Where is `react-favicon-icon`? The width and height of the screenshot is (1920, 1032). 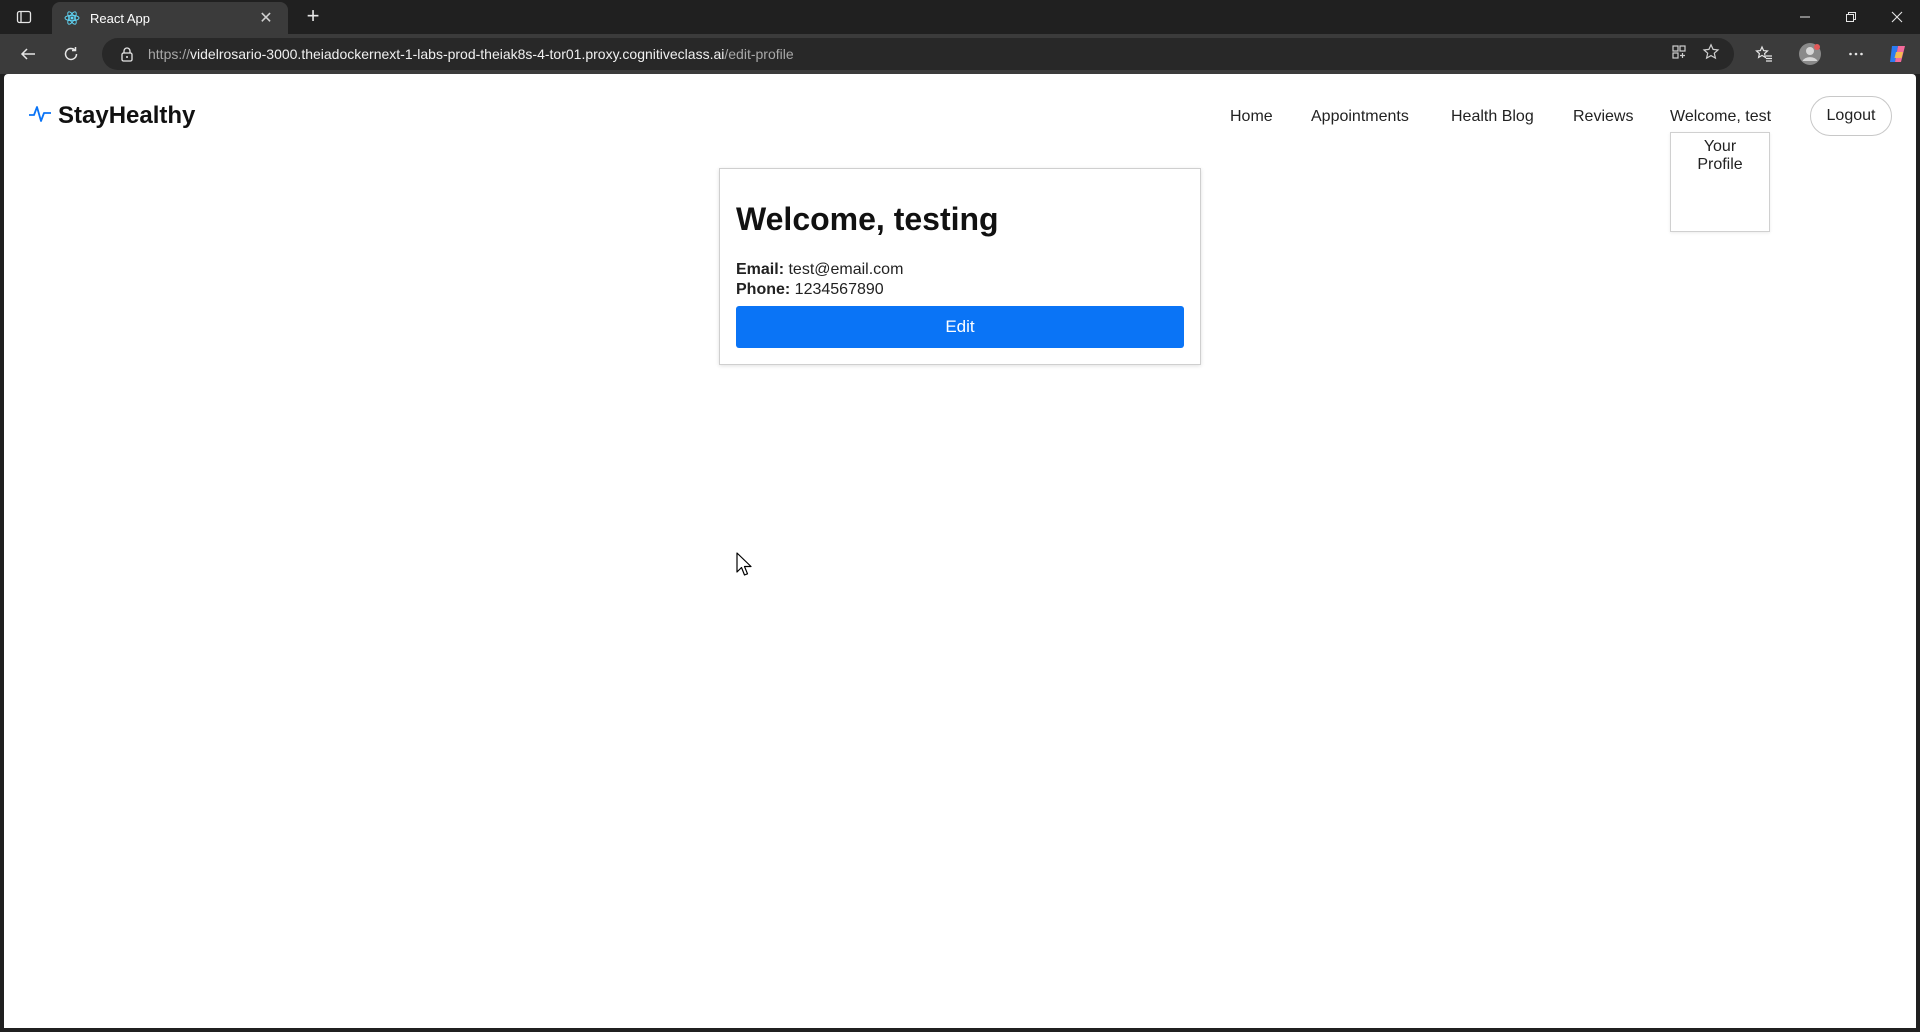
react-favicon-icon is located at coordinates (72, 18).